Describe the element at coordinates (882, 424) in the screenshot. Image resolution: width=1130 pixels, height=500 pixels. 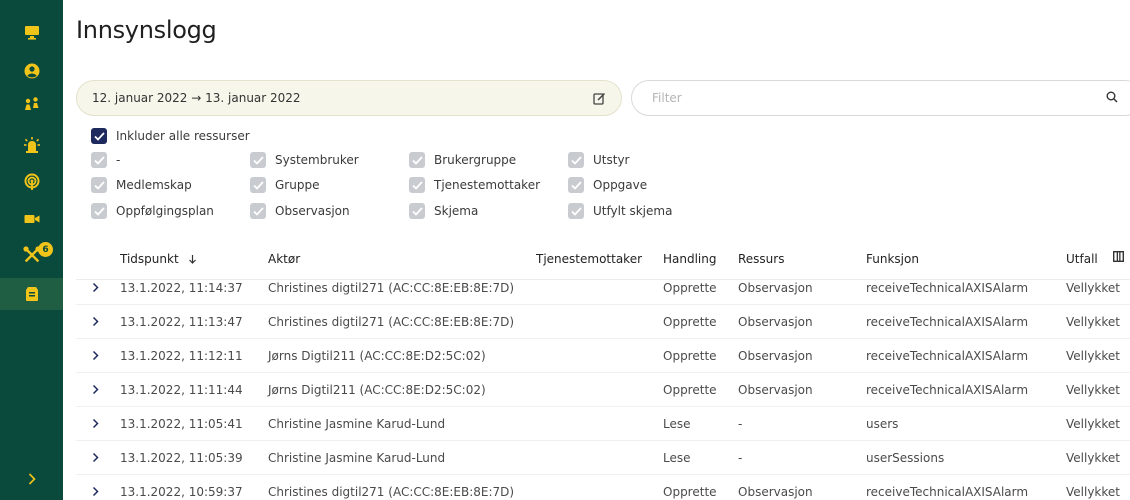
I see `cell-function: users` at that location.